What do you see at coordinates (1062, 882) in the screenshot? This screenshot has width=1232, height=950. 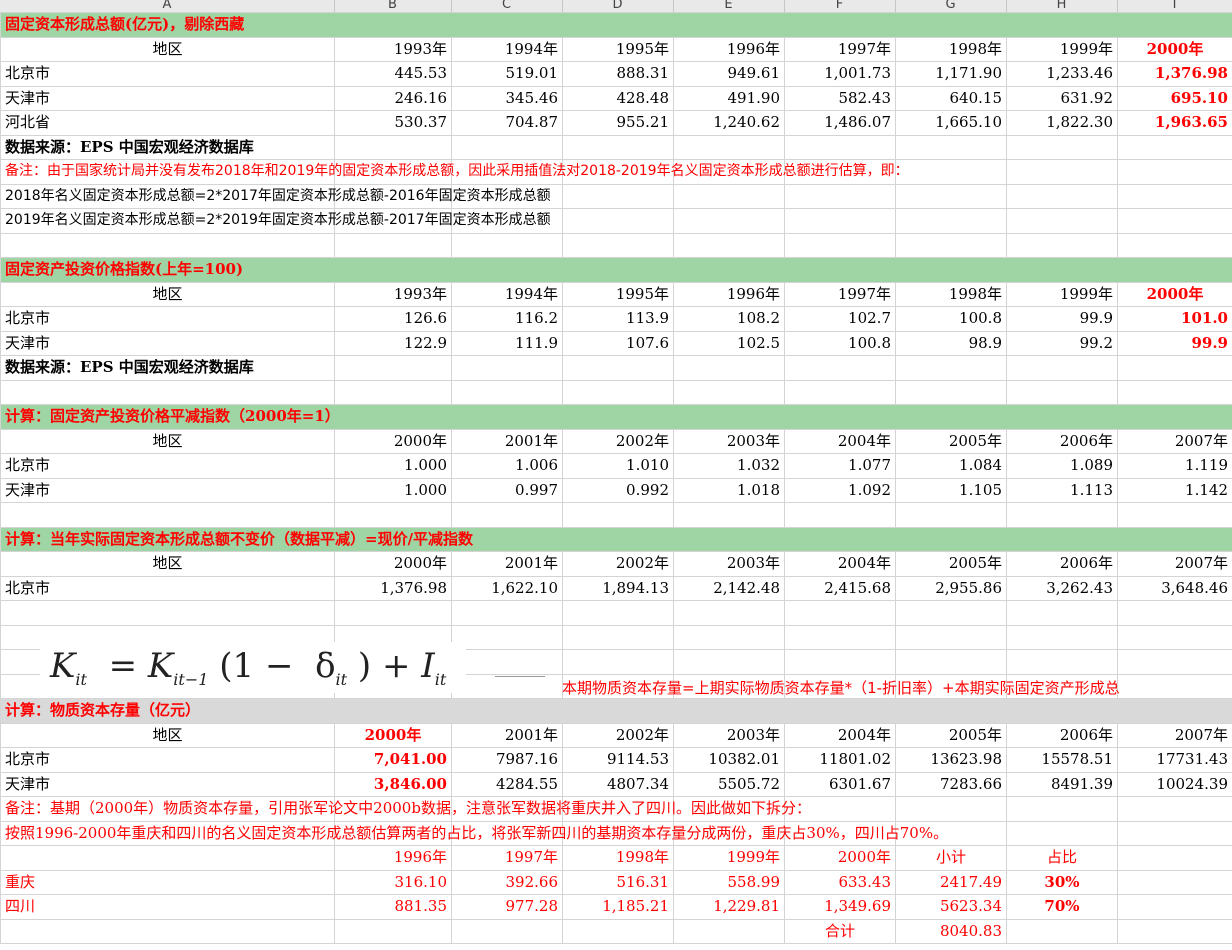 I see `share-cell: 30%` at bounding box center [1062, 882].